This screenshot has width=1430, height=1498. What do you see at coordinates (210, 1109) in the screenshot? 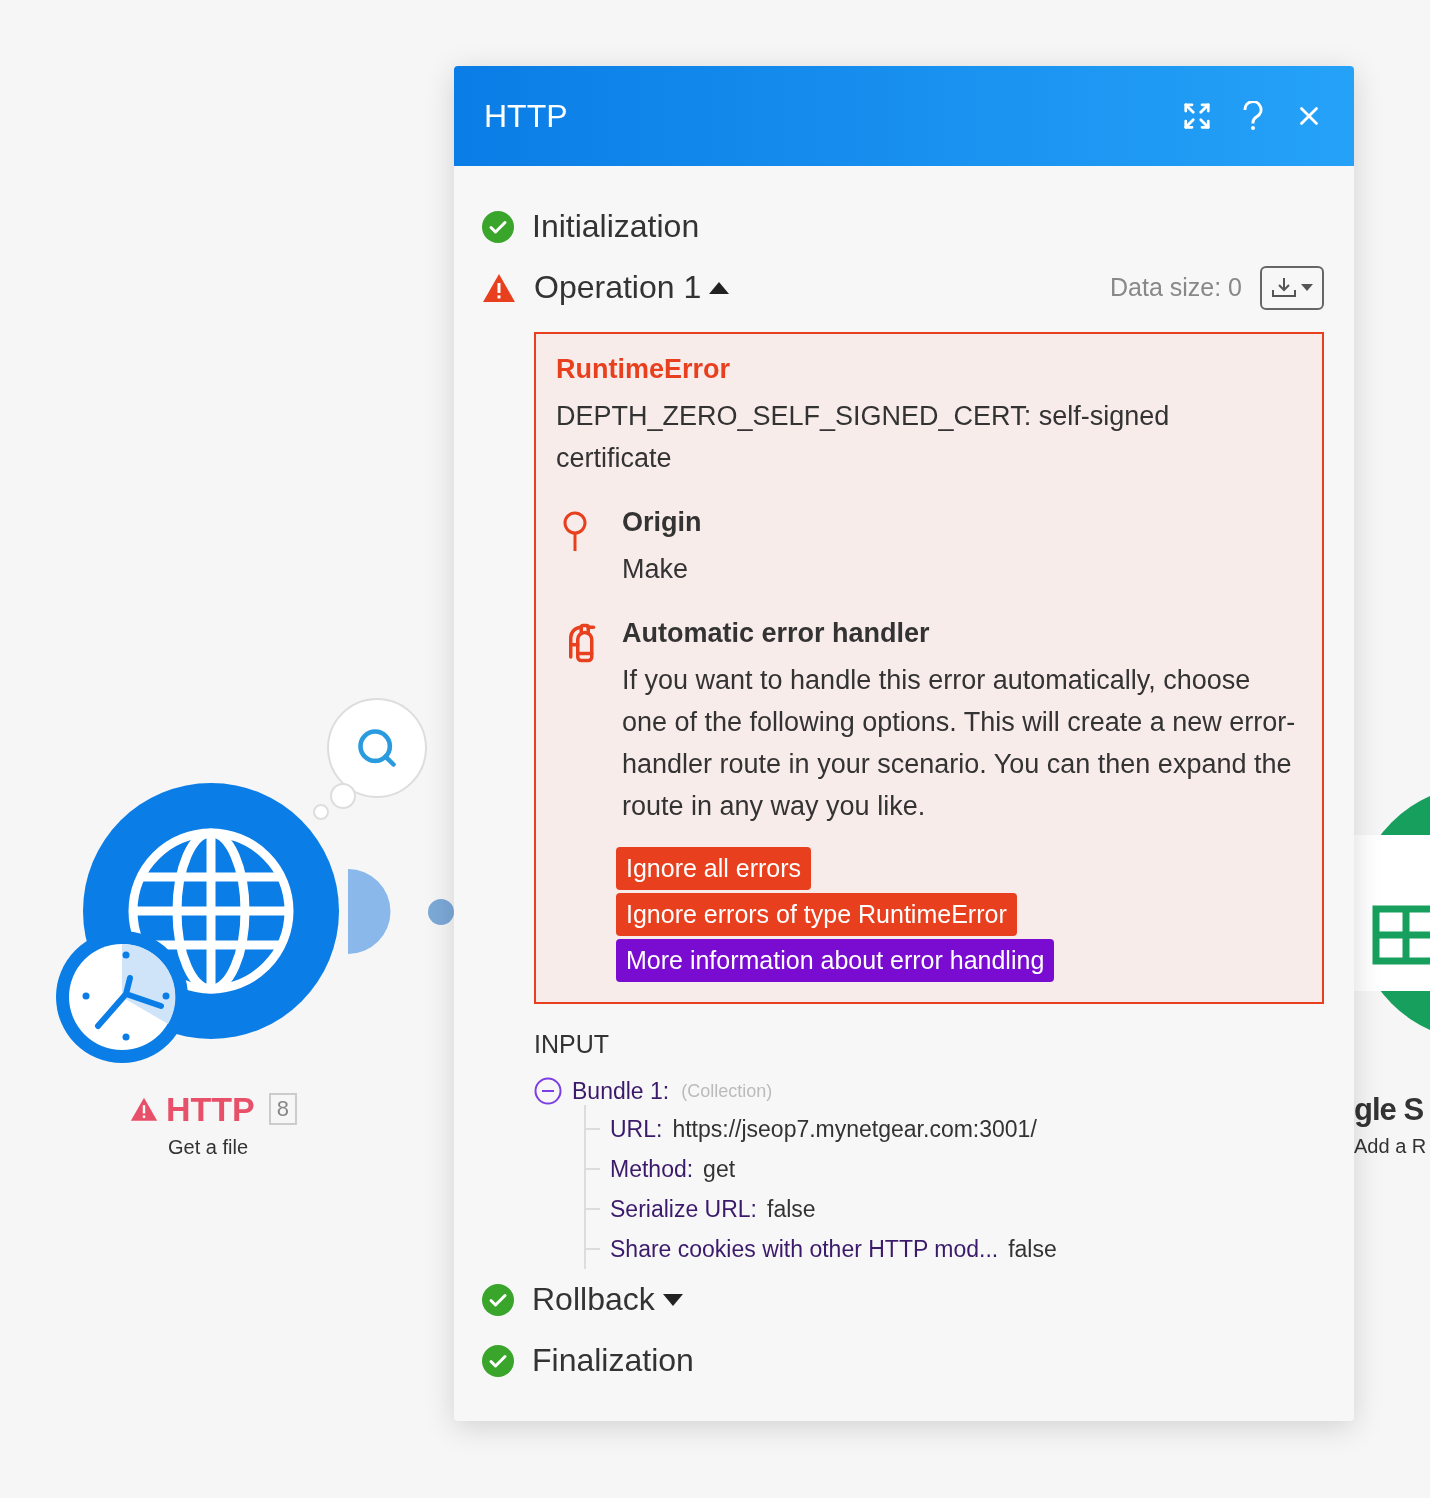
I see `module-title: HTTP` at bounding box center [210, 1109].